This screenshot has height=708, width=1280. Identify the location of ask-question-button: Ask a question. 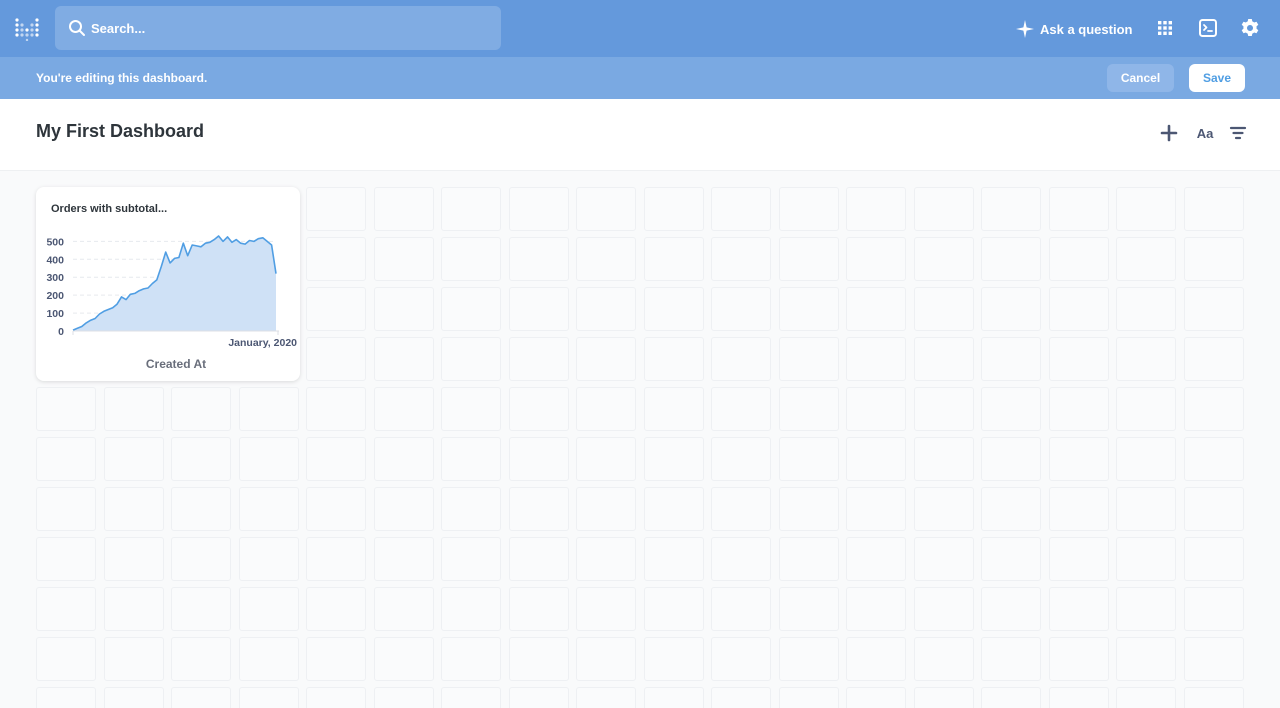
(1074, 29).